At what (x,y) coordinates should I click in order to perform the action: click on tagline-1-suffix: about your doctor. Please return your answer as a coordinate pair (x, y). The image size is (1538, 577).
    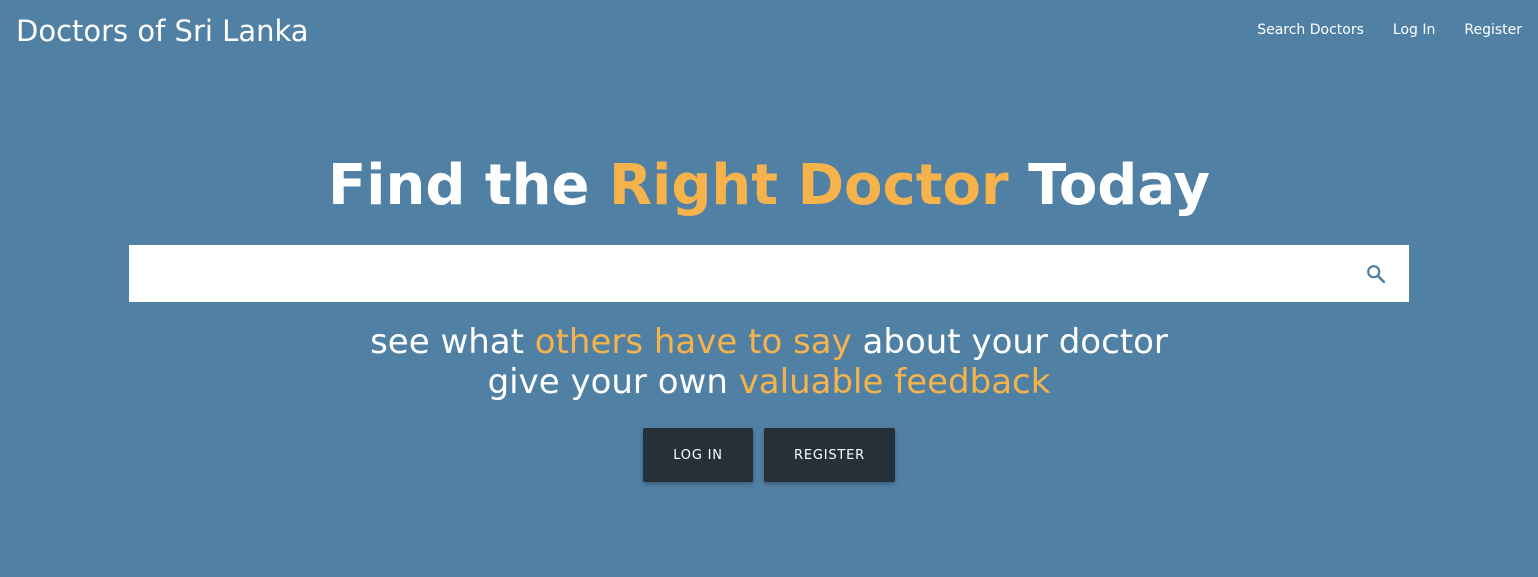
    Looking at the image, I should click on (1009, 342).